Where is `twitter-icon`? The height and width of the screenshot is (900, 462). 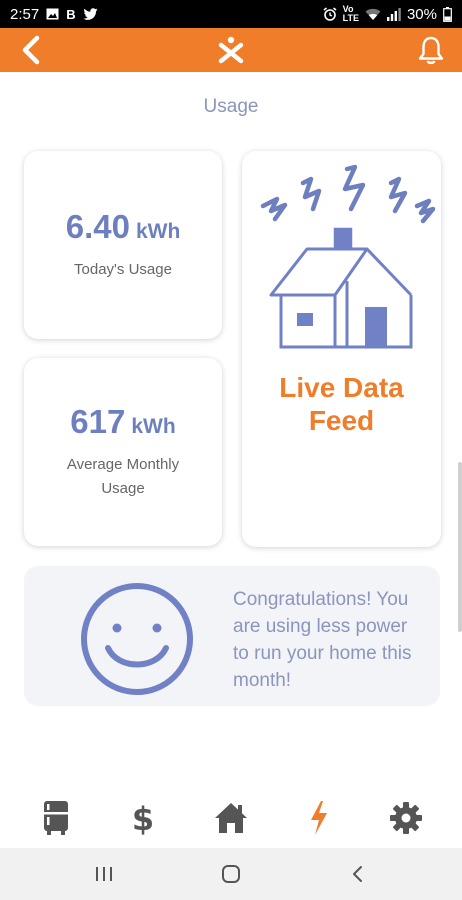
twitter-icon is located at coordinates (90, 14).